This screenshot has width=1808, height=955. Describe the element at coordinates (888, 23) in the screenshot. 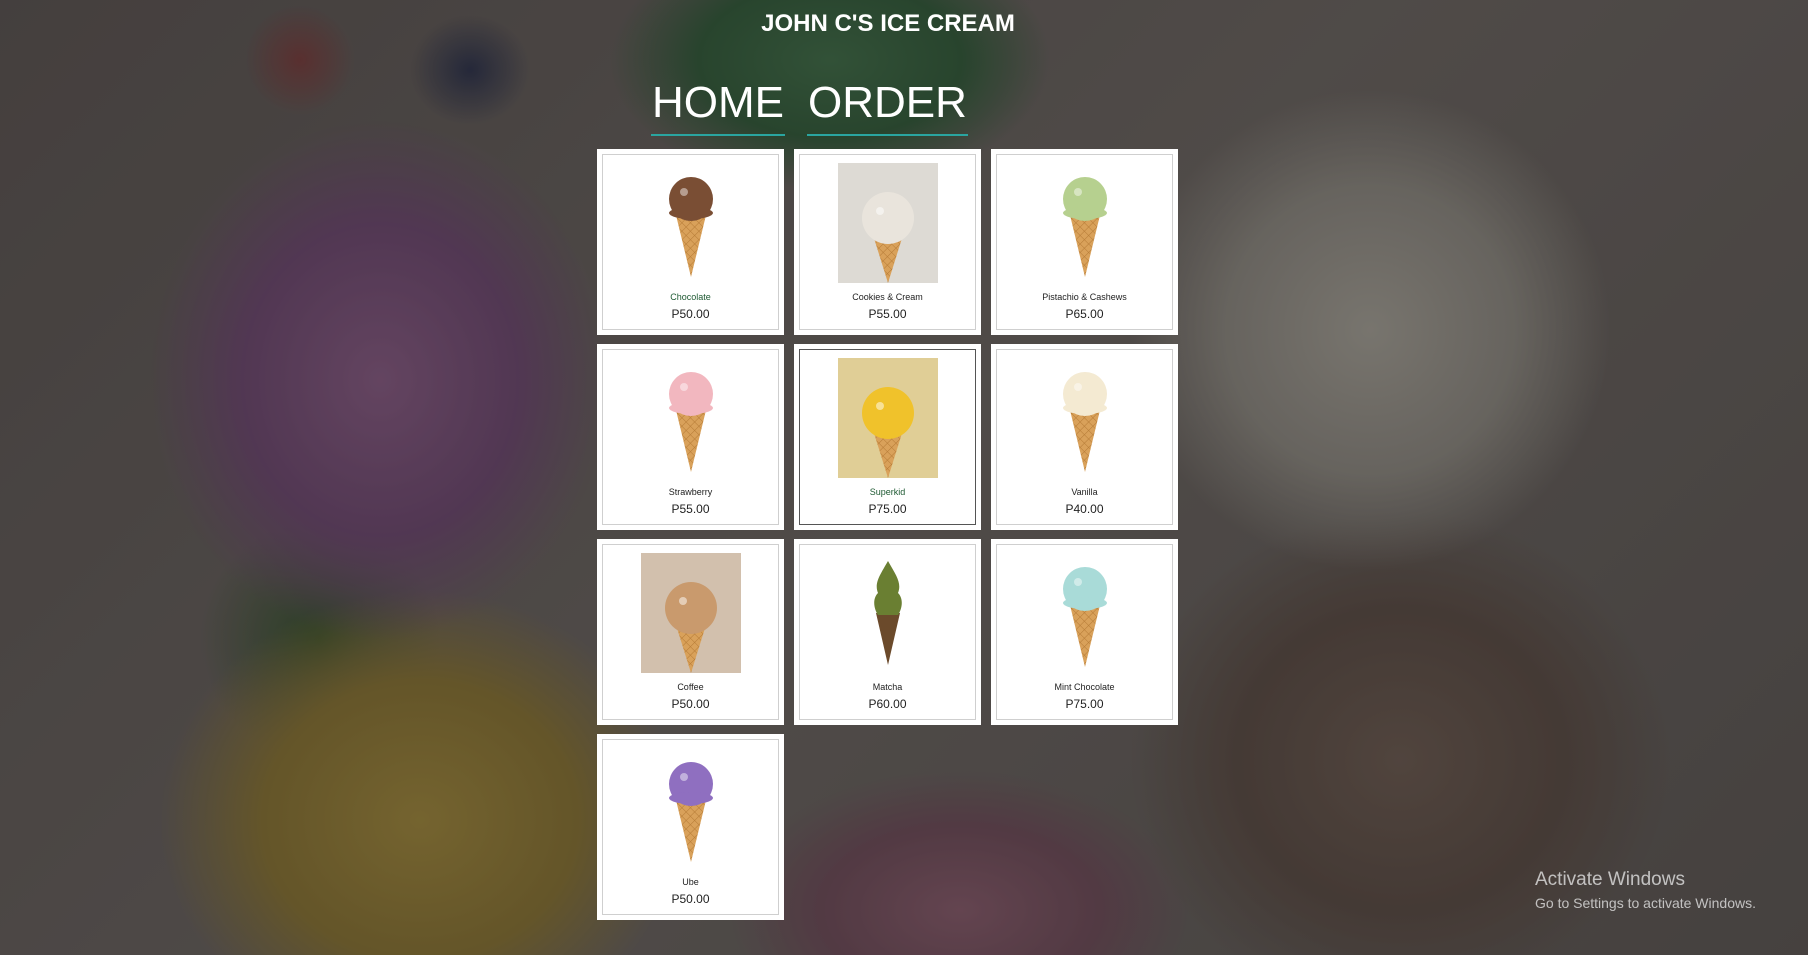

I see `page-title: JOHN C'S ICE CREAM` at that location.